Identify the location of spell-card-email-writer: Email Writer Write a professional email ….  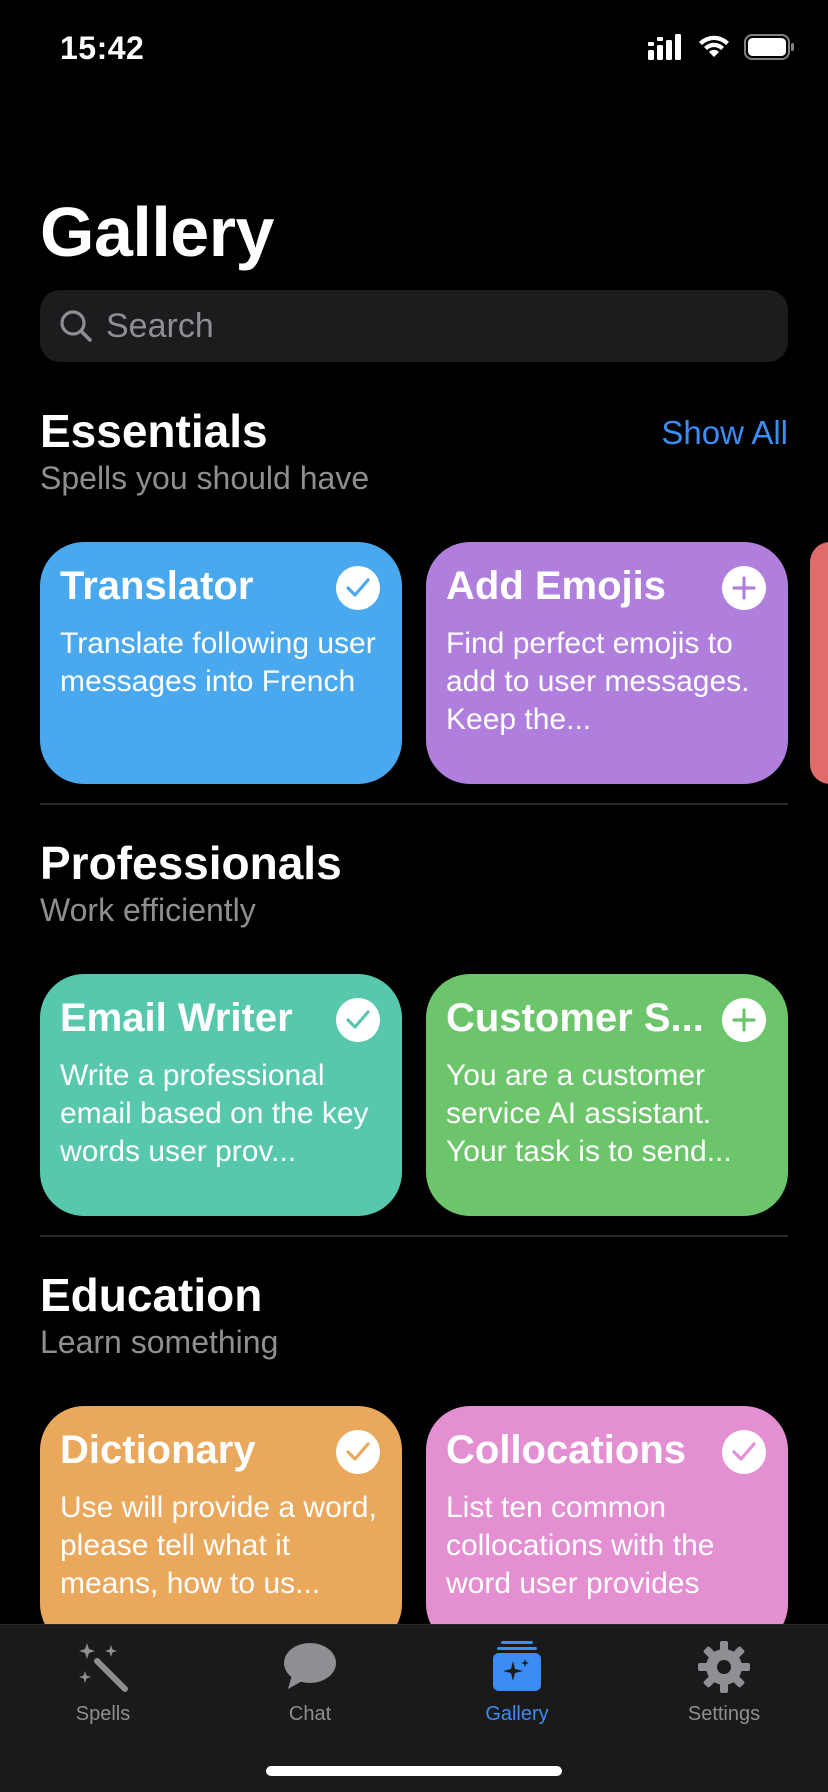
(221, 1095).